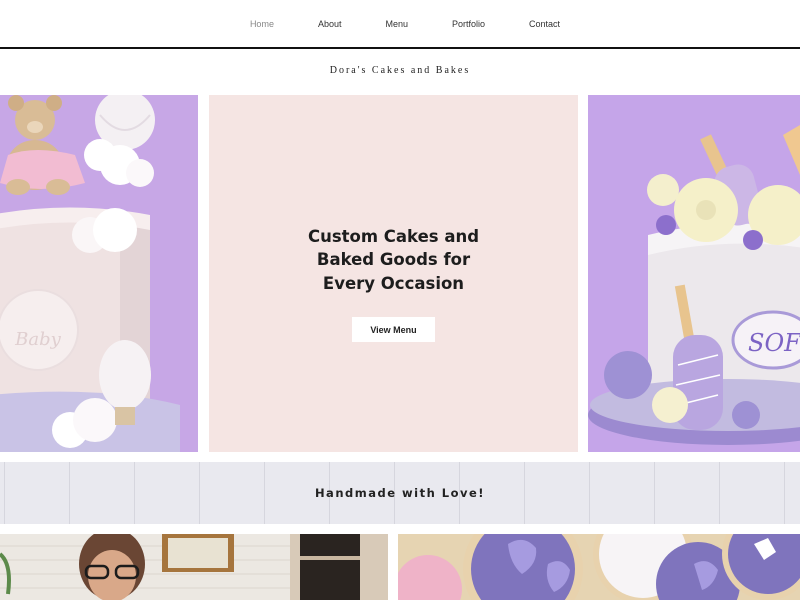  What do you see at coordinates (396, 24) in the screenshot?
I see `nav-item-menu: Menu` at bounding box center [396, 24].